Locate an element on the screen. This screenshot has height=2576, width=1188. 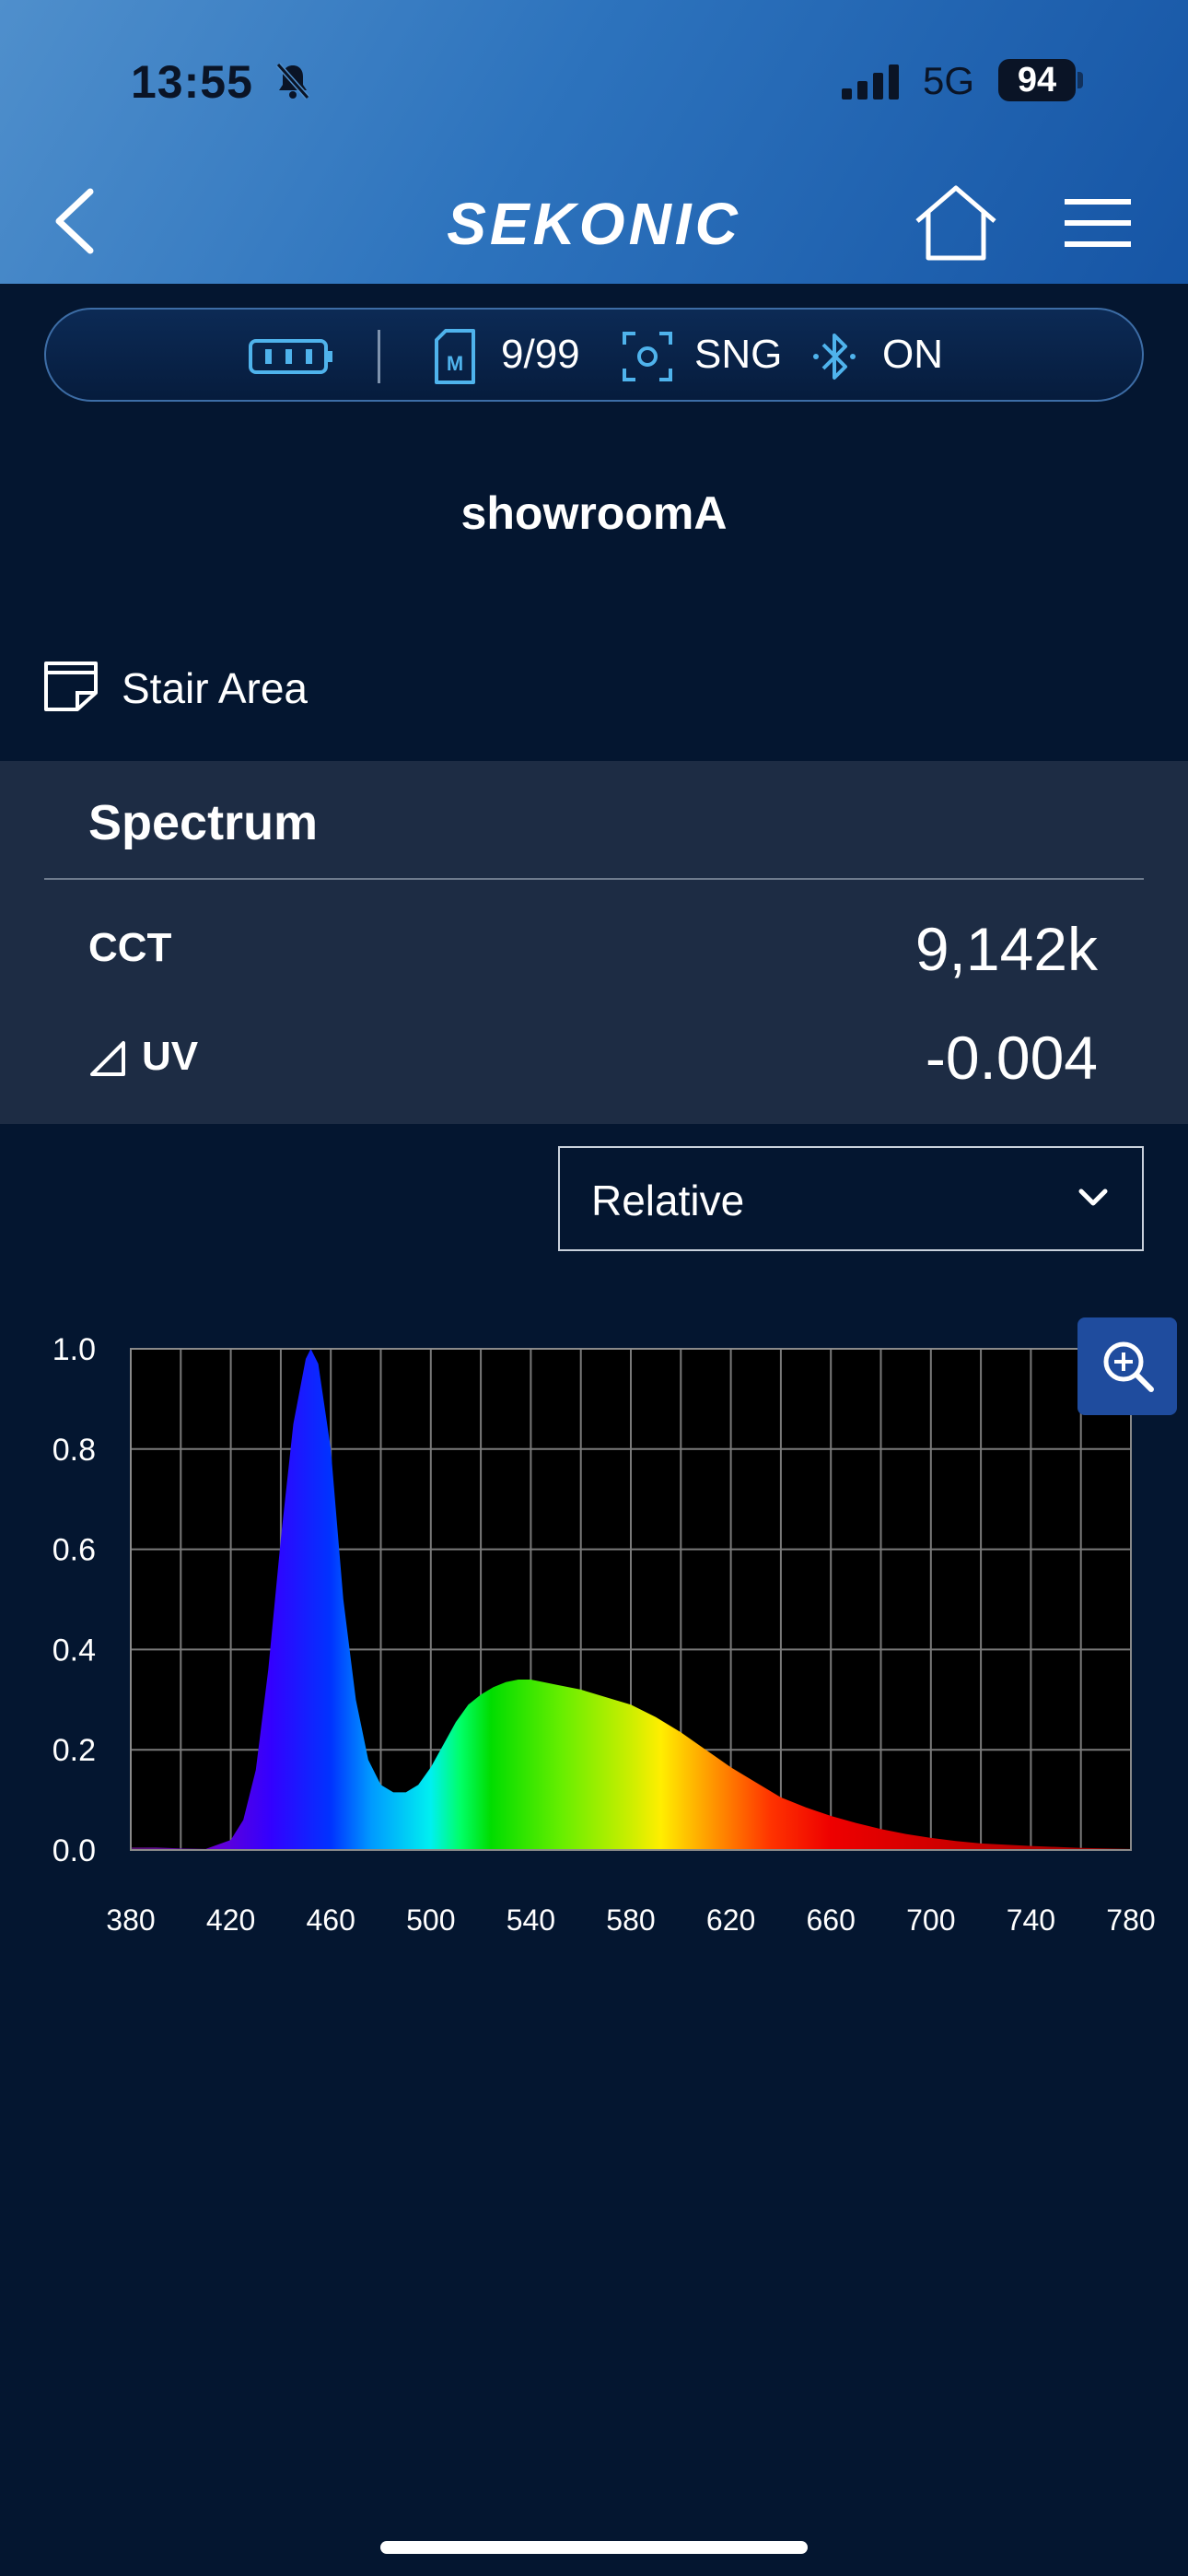
meter-battery-icon is located at coordinates (290, 356).